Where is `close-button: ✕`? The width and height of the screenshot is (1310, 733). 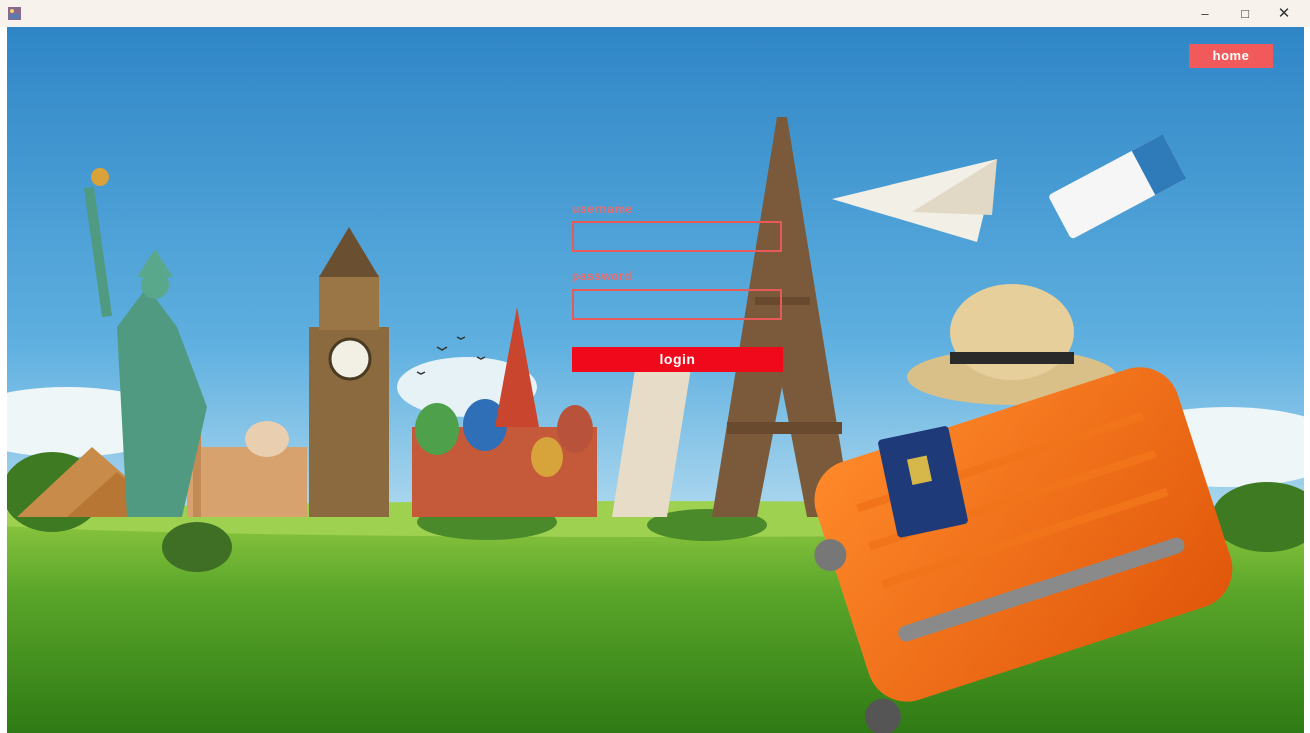 close-button: ✕ is located at coordinates (1284, 14).